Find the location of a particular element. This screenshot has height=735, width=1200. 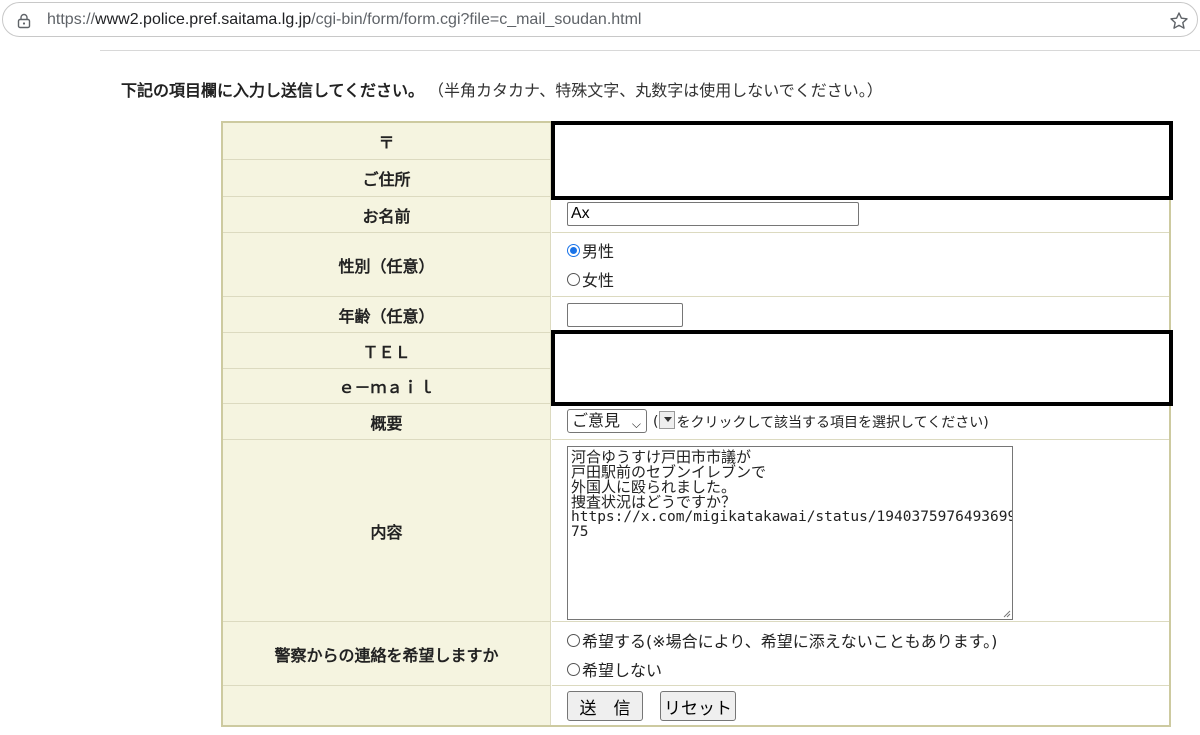

postal-label: 〒 is located at coordinates (387, 141).